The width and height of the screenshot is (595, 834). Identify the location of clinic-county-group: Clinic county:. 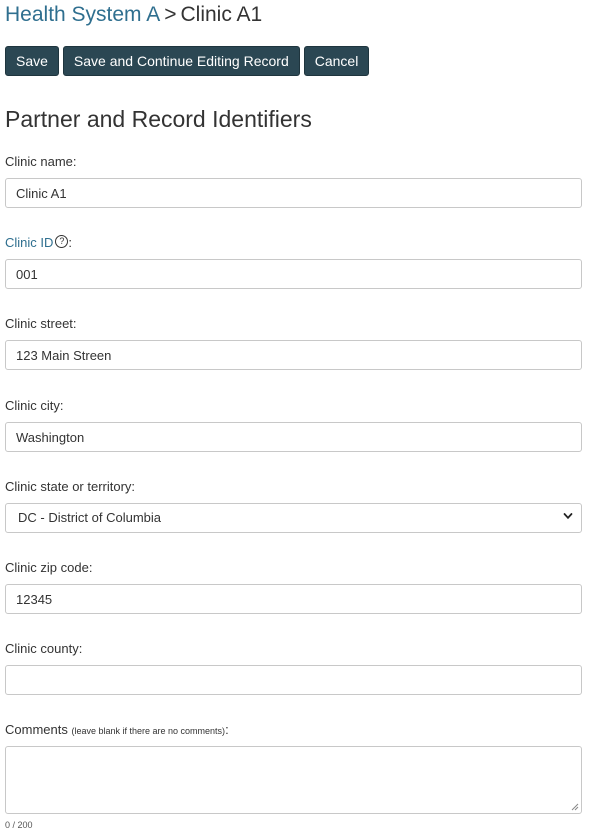
(293, 667).